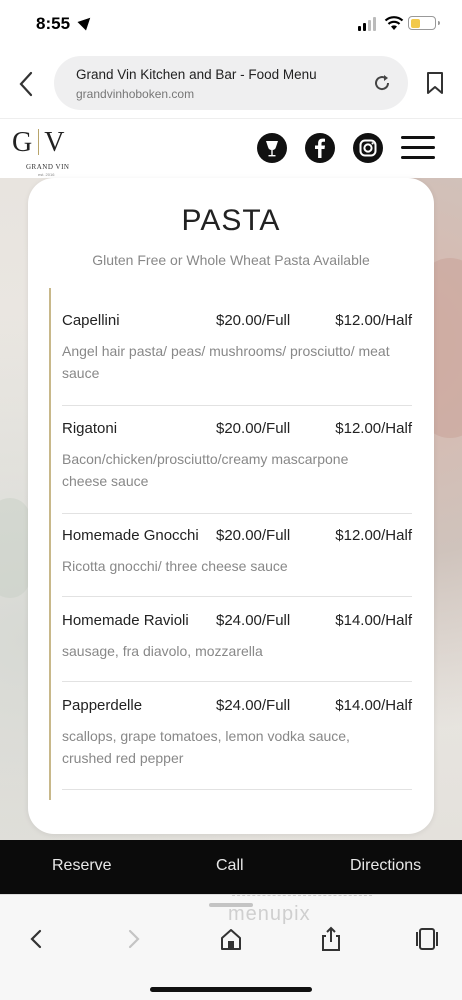 The height and width of the screenshot is (1000, 462). I want to click on browser-toolbar: menupix, so click(231, 947).